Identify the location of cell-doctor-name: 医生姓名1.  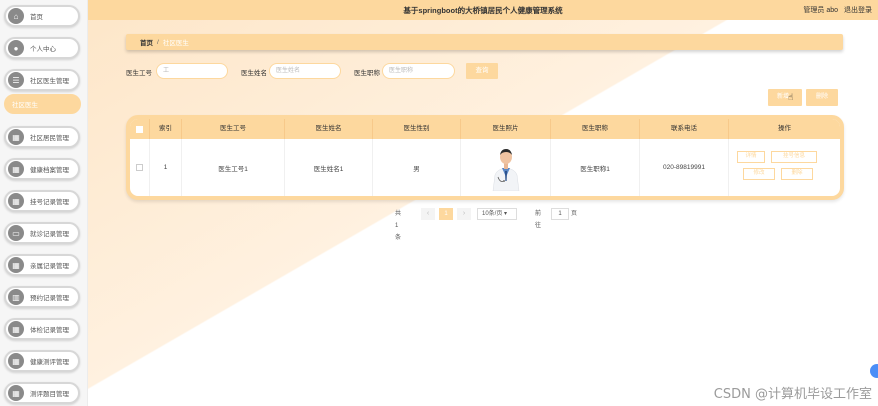
(329, 167).